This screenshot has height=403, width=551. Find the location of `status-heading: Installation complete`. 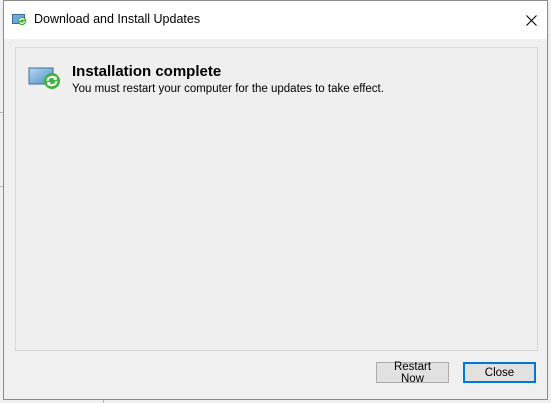

status-heading: Installation complete is located at coordinates (147, 71).